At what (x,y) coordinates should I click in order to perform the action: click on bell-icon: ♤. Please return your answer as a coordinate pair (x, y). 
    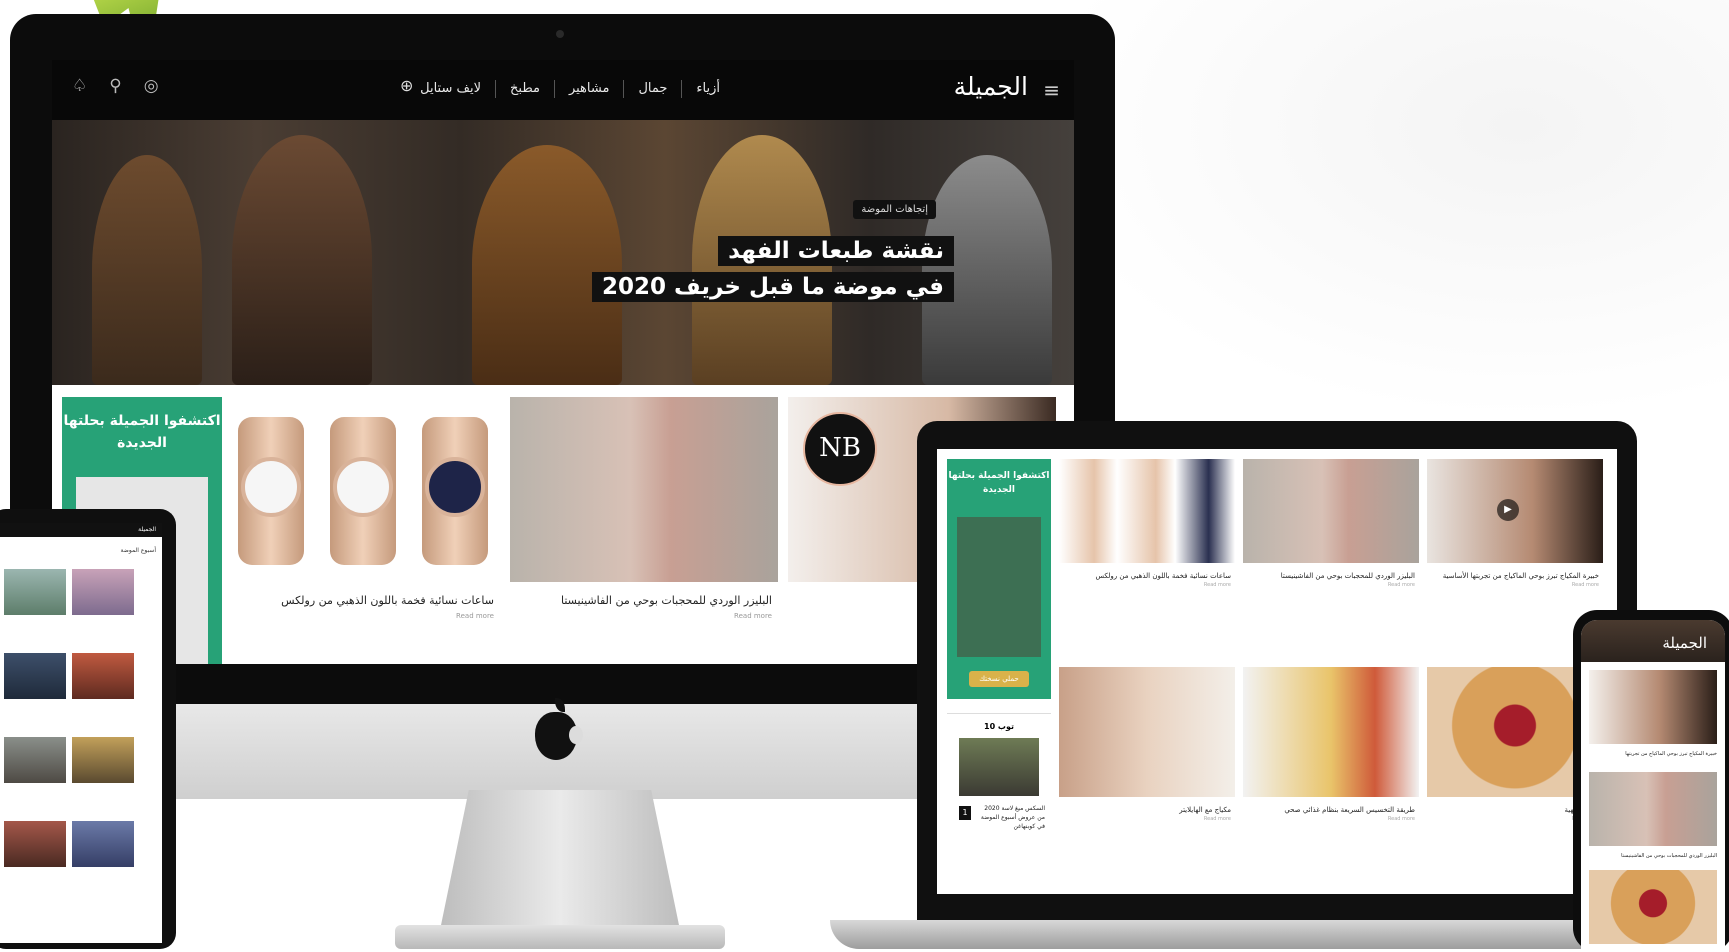
    Looking at the image, I should click on (79, 86).